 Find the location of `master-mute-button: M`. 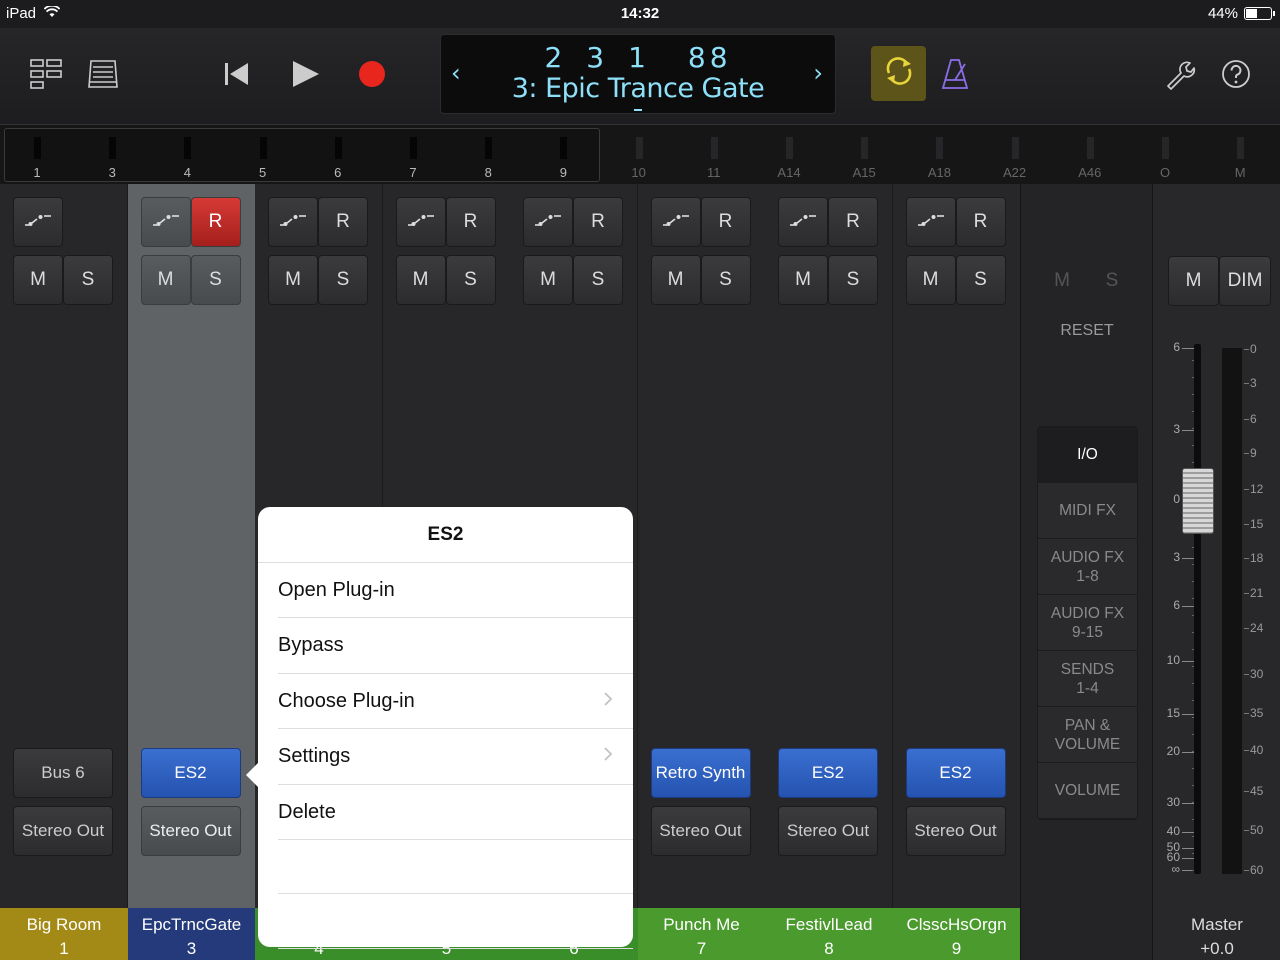

master-mute-button: M is located at coordinates (1193, 281).